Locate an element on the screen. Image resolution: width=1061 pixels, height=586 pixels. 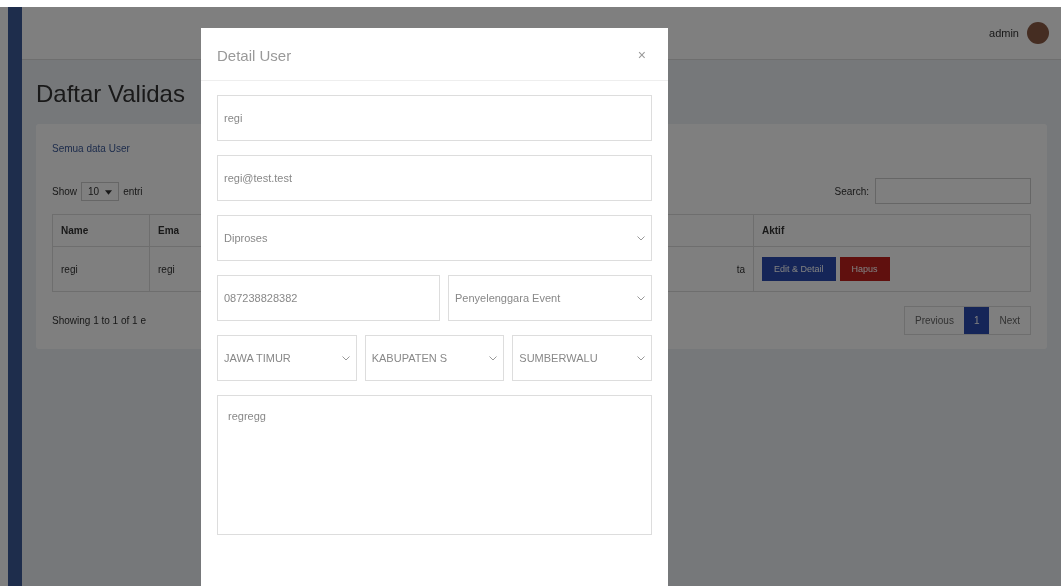
column-header: Name is located at coordinates (101, 230).